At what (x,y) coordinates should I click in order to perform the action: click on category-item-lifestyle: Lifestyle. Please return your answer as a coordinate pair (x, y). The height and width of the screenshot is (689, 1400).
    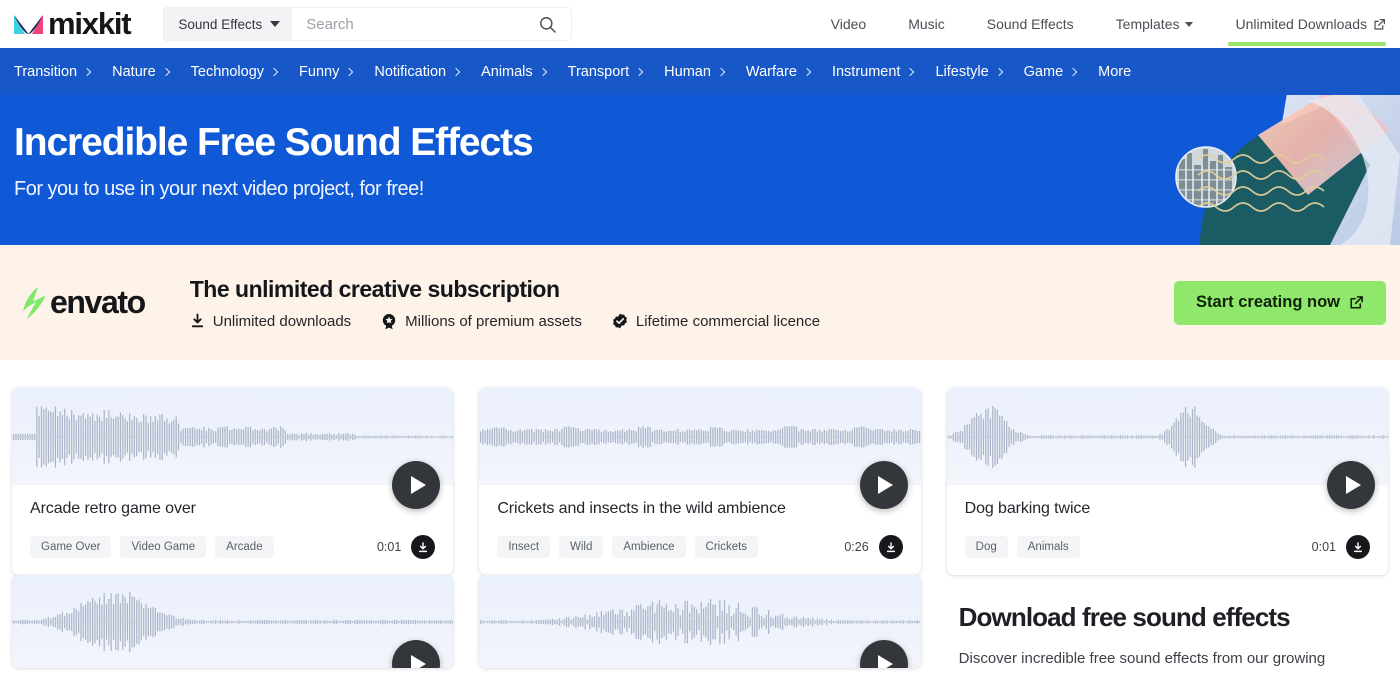
    Looking at the image, I should click on (979, 72).